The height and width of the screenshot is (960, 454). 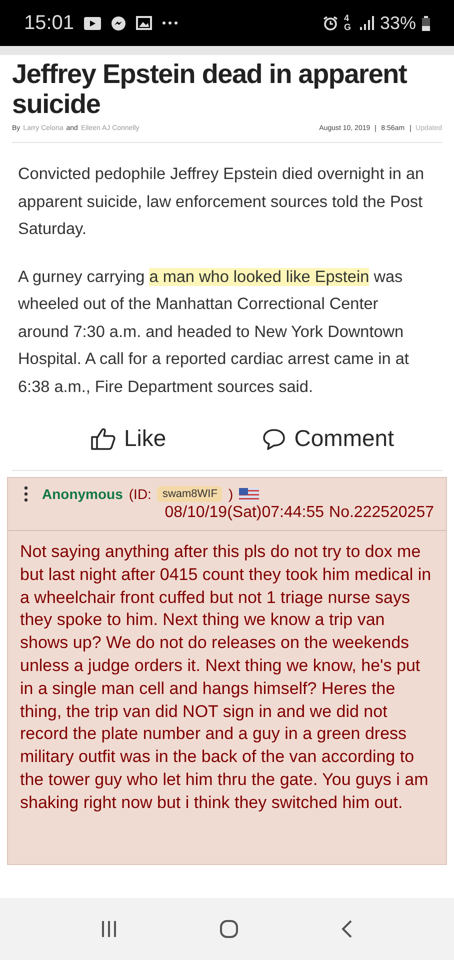 What do you see at coordinates (249, 494) in the screenshot?
I see `flag-icon` at bounding box center [249, 494].